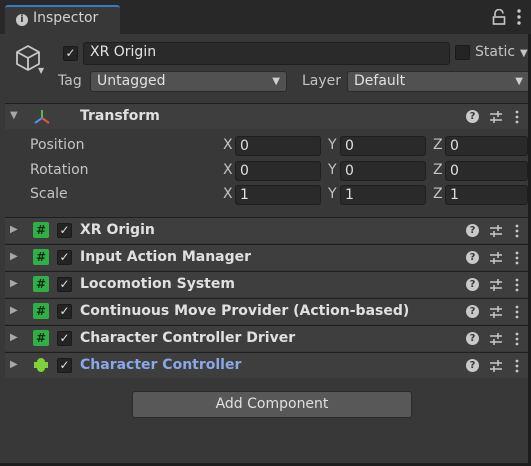 The height and width of the screenshot is (466, 531). What do you see at coordinates (268, 257) in the screenshot?
I see `component-header-1: ▶ # ✓ Input Action Manager ?` at bounding box center [268, 257].